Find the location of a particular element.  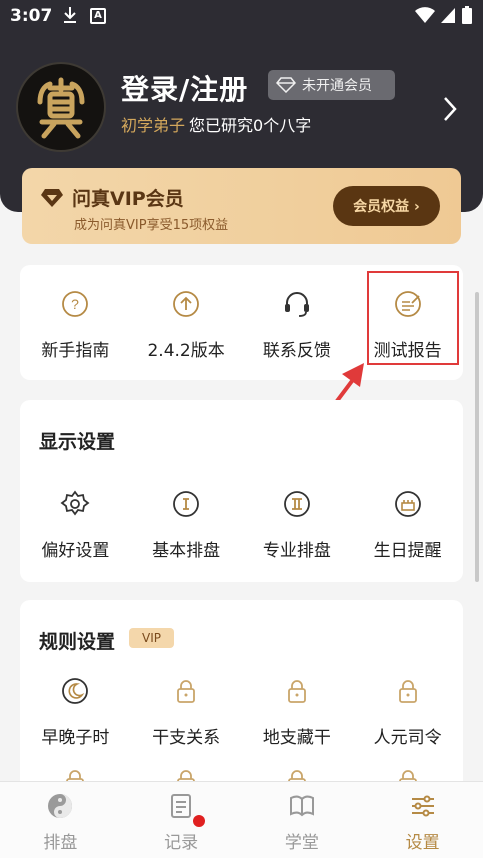

bottom-nav: 排盘 记录 学堂 设置 is located at coordinates (241, 819).